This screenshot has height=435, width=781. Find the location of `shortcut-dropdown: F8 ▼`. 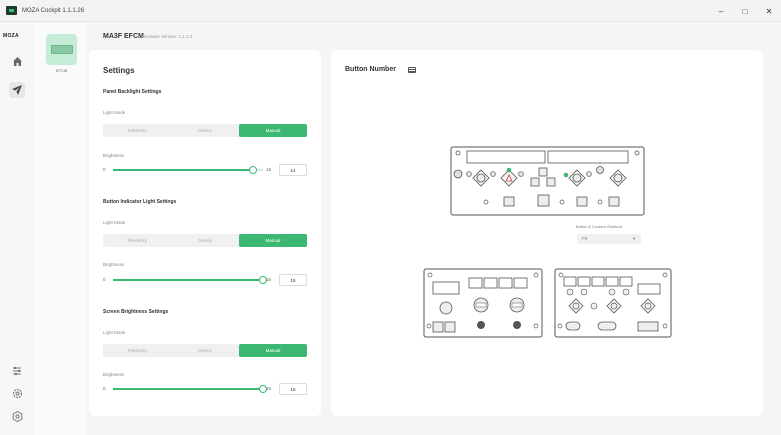

shortcut-dropdown: F8 ▼ is located at coordinates (609, 239).